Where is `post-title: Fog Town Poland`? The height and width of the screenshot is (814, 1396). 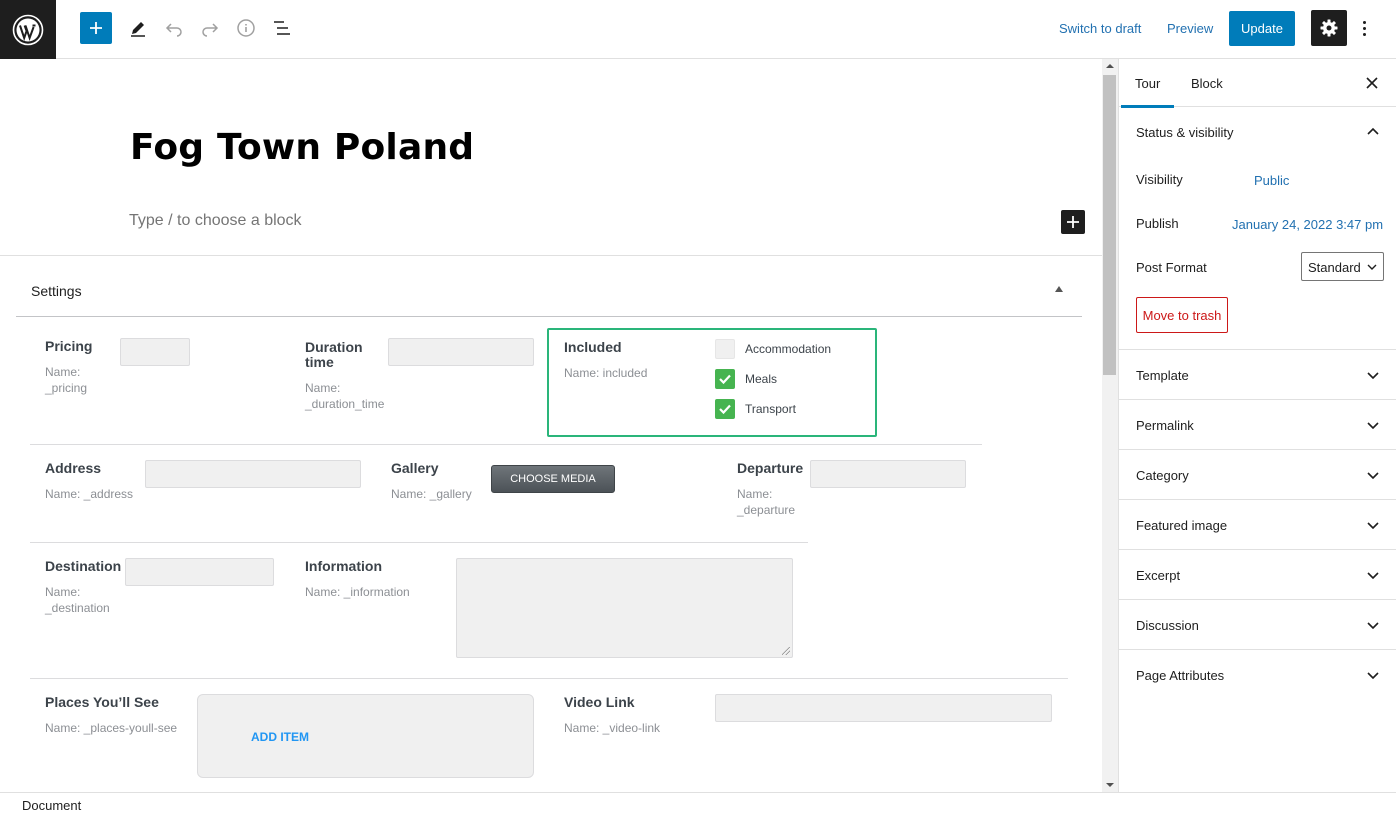
post-title: Fog Town Poland is located at coordinates (302, 147).